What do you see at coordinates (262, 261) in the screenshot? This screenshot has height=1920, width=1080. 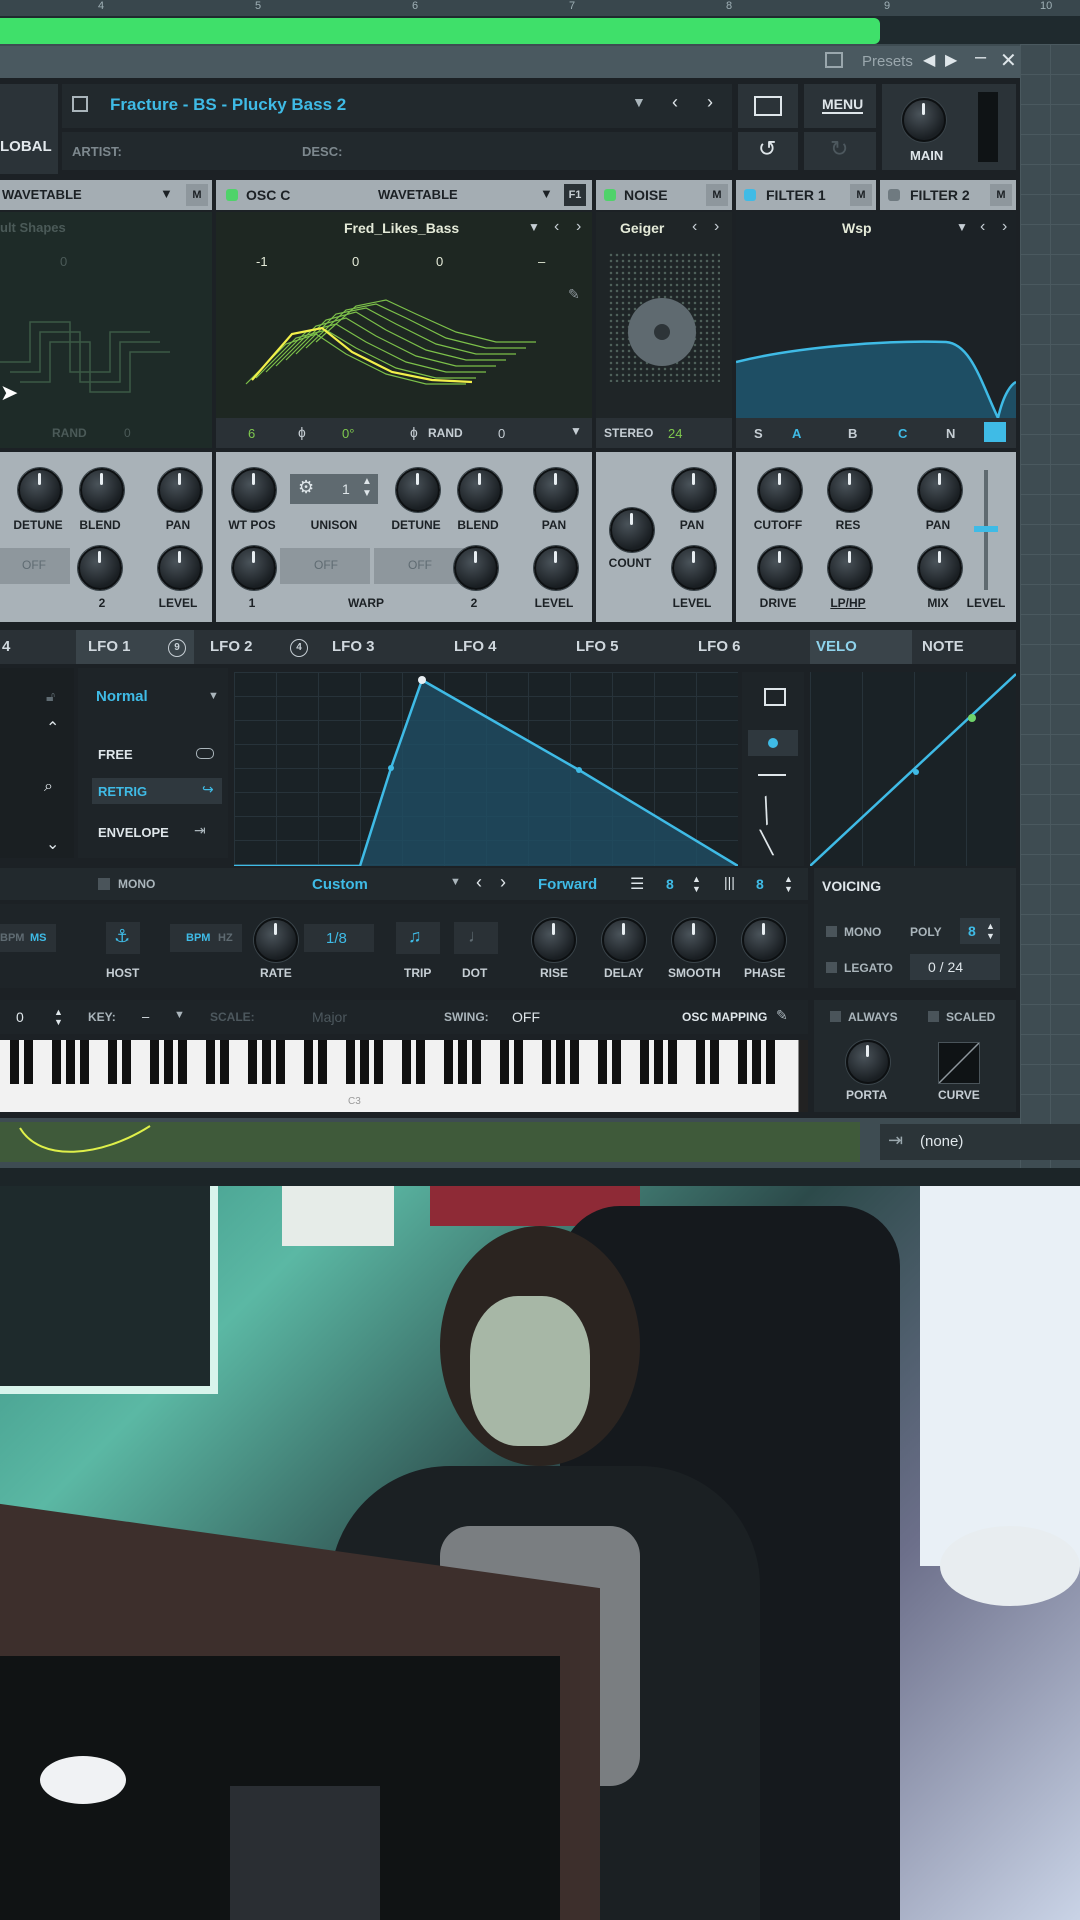 I see `osc-c-octave: -1` at bounding box center [262, 261].